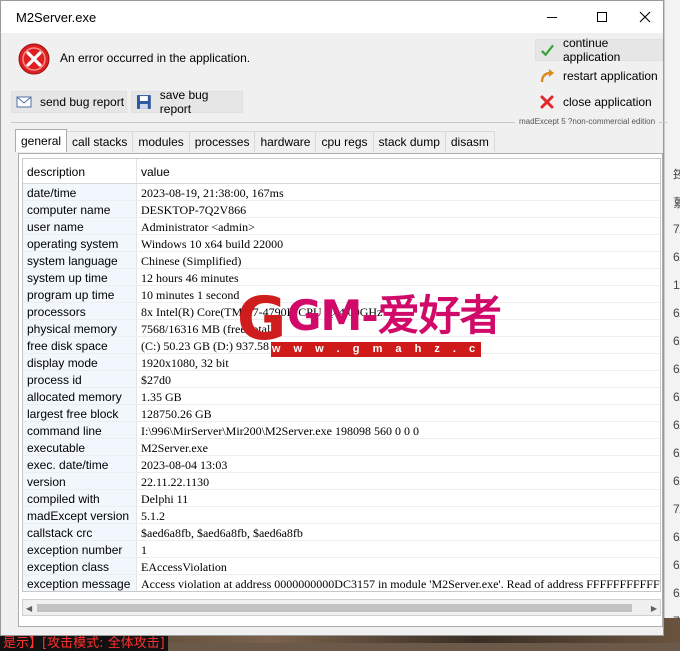 The image size is (680, 651). Describe the element at coordinates (80, 481) in the screenshot. I see `row-description: version` at that location.